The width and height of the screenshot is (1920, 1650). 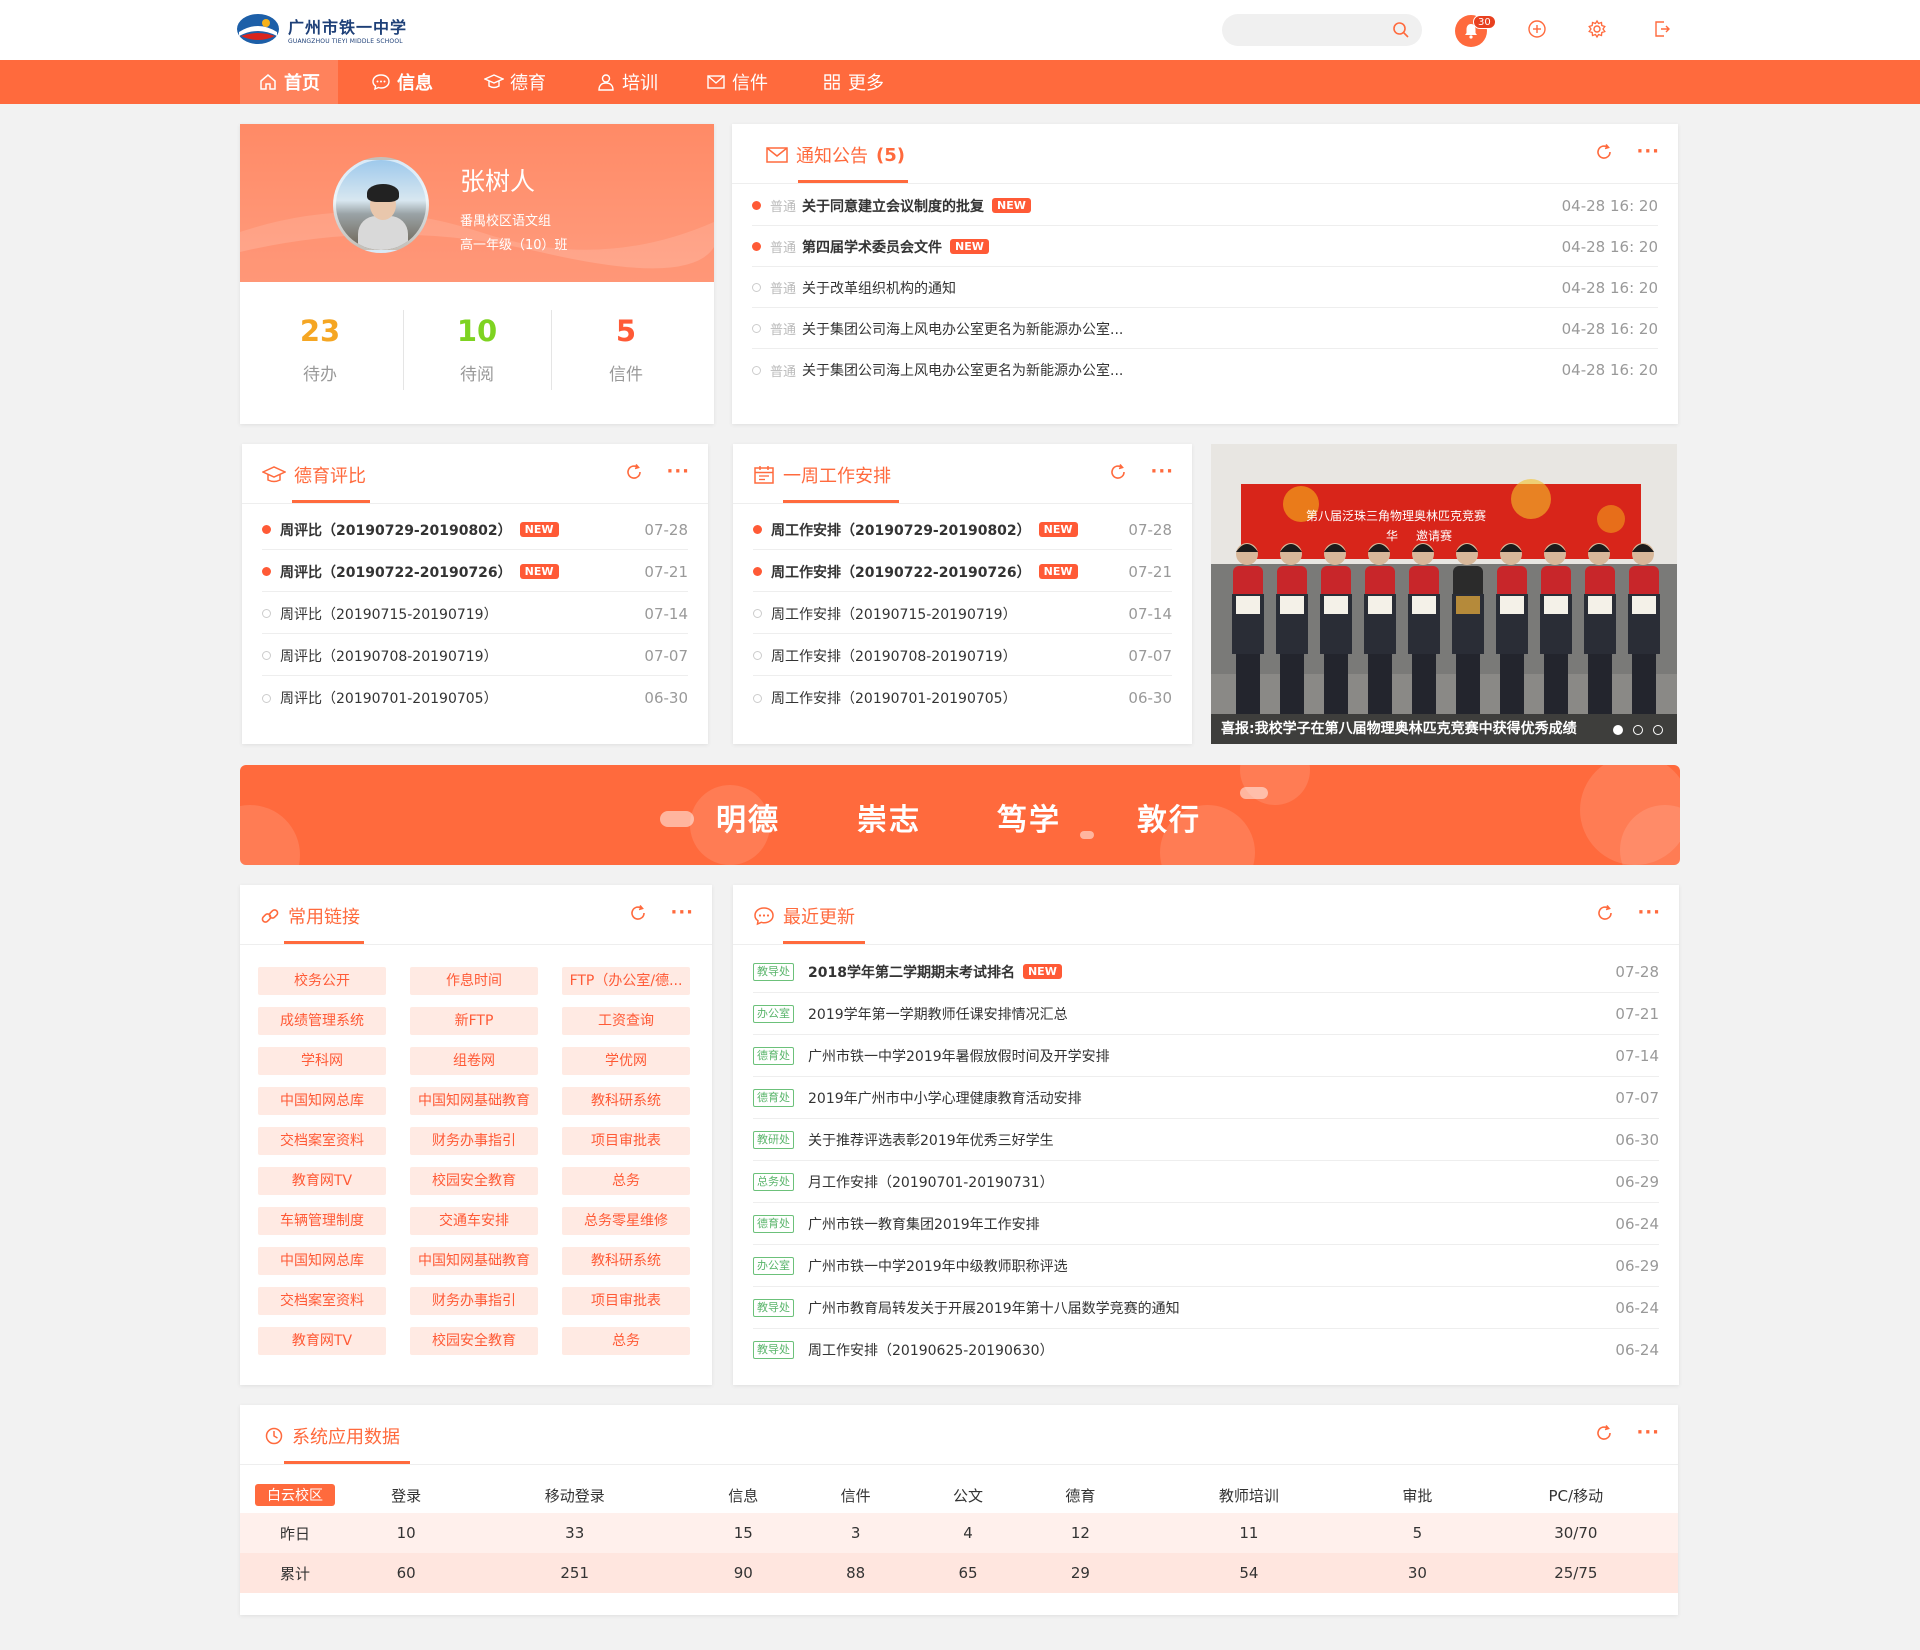 I want to click on item-title: 2019年广州市中小学心理健康教育活动安排, so click(x=945, y=1098).